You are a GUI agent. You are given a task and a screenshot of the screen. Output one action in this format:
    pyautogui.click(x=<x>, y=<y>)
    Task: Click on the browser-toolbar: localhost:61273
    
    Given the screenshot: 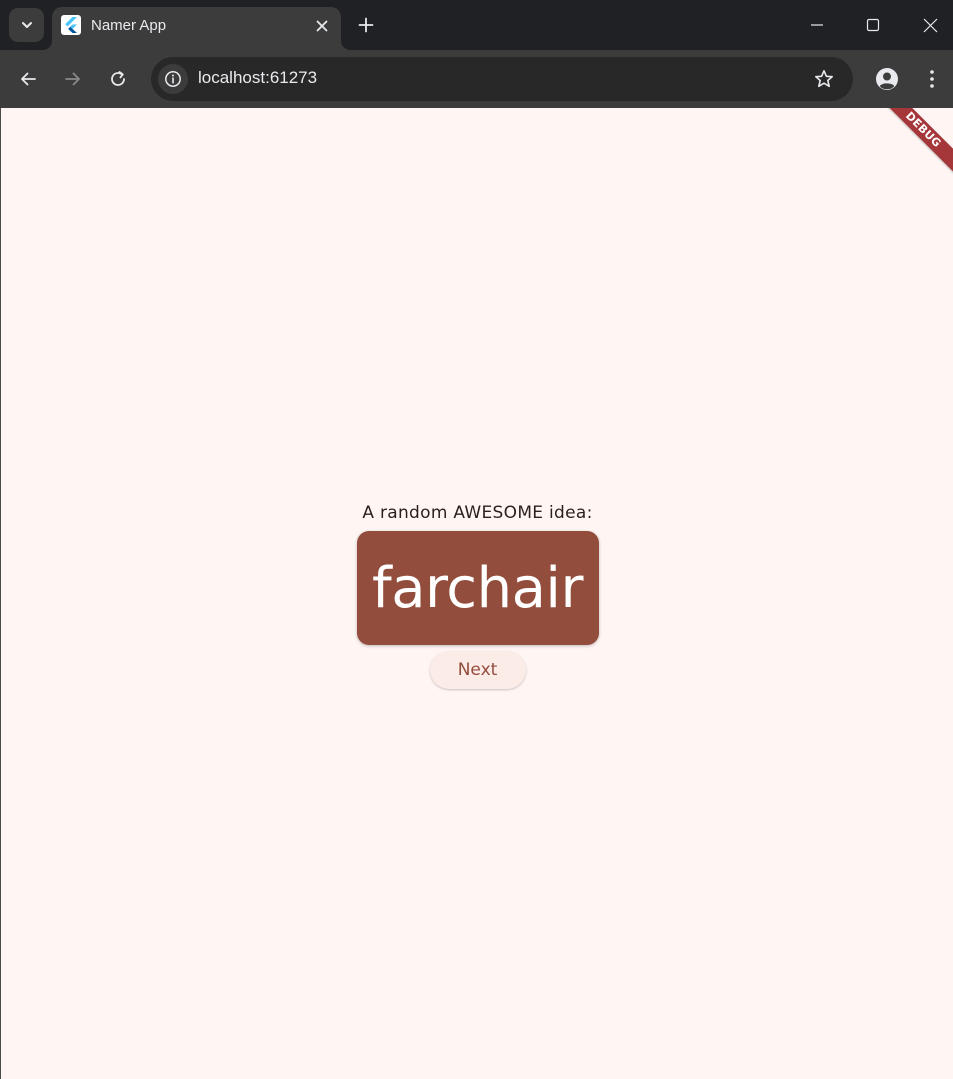 What is the action you would take?
    pyautogui.click(x=476, y=79)
    